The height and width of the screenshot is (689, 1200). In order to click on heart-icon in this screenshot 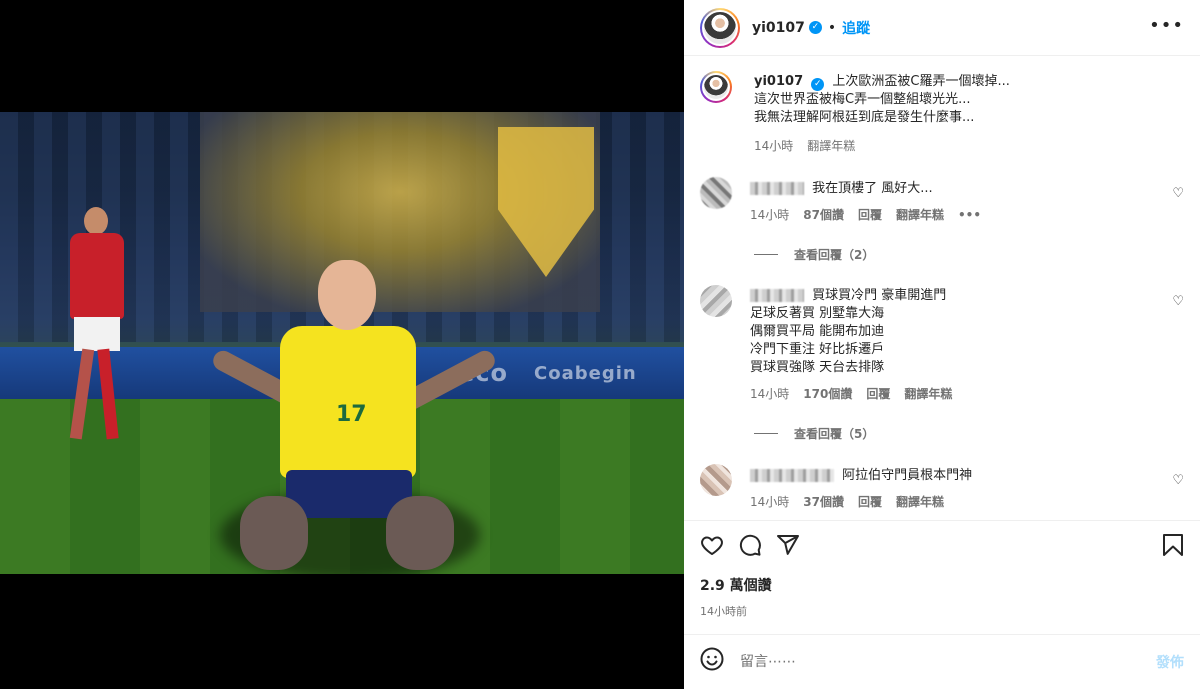, I will do `click(712, 547)`.